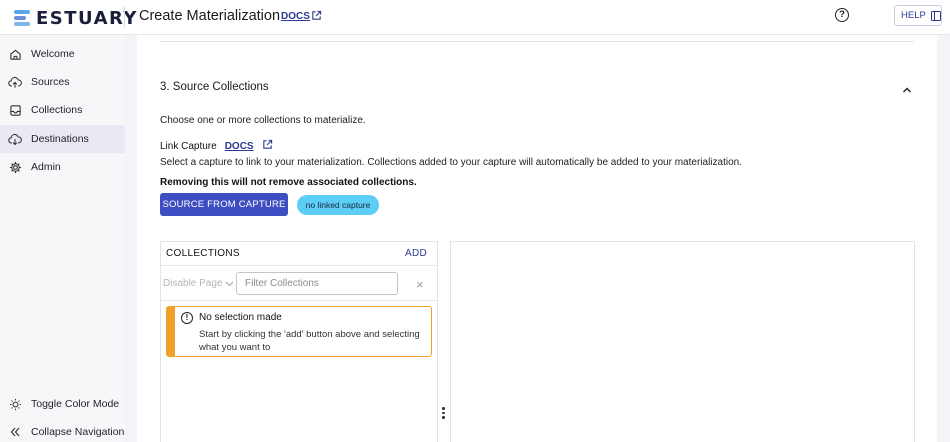 This screenshot has width=950, height=442. Describe the element at coordinates (22, 18) in the screenshot. I see `logo-mark-icon` at that location.